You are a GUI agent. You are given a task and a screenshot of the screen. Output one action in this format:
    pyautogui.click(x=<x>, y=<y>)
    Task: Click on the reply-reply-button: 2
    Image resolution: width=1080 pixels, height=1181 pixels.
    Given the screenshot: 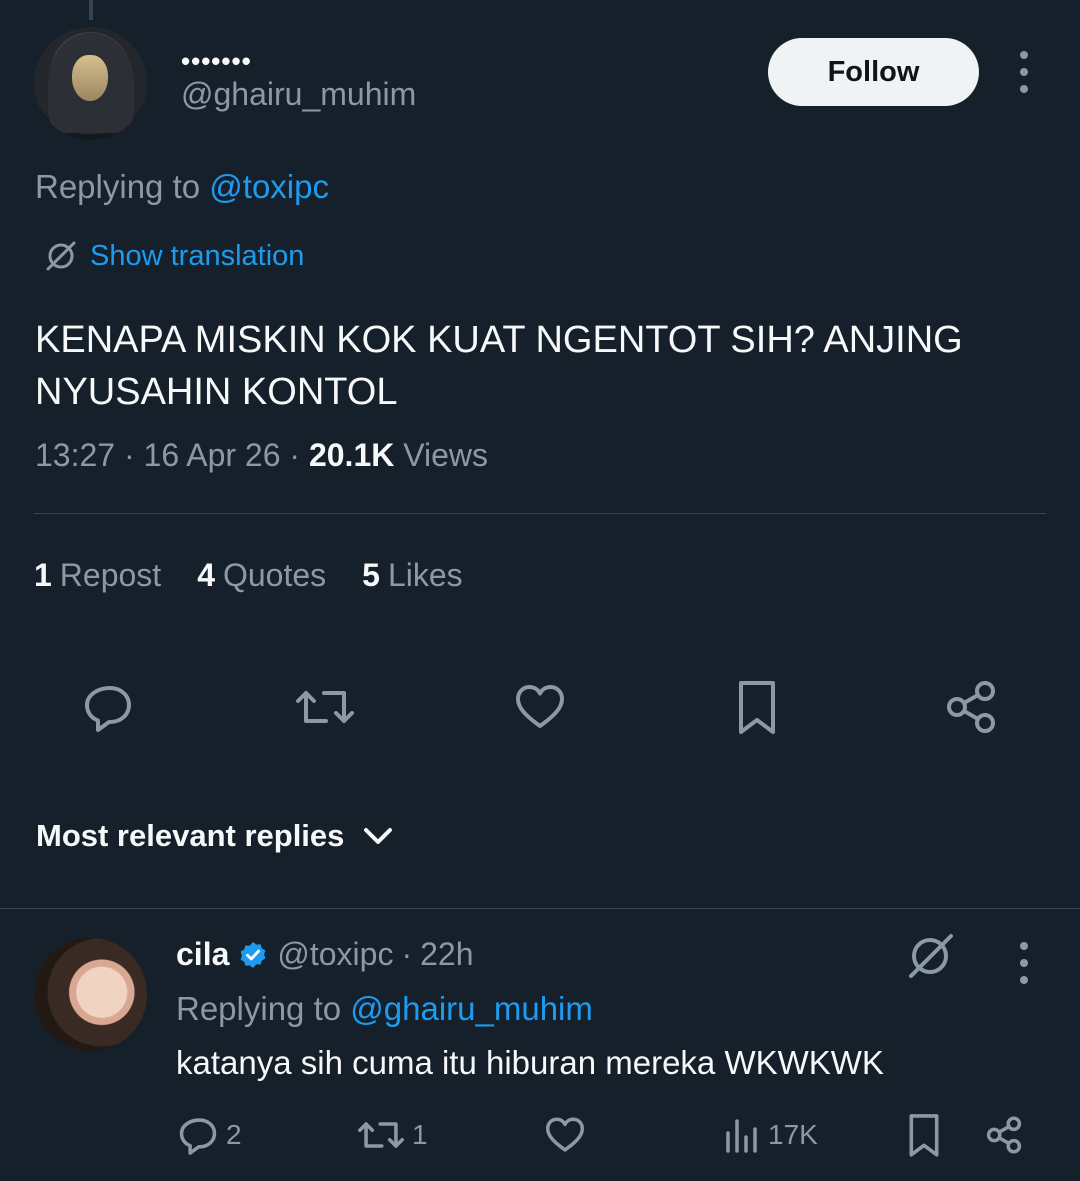 What is the action you would take?
    pyautogui.click(x=209, y=1135)
    